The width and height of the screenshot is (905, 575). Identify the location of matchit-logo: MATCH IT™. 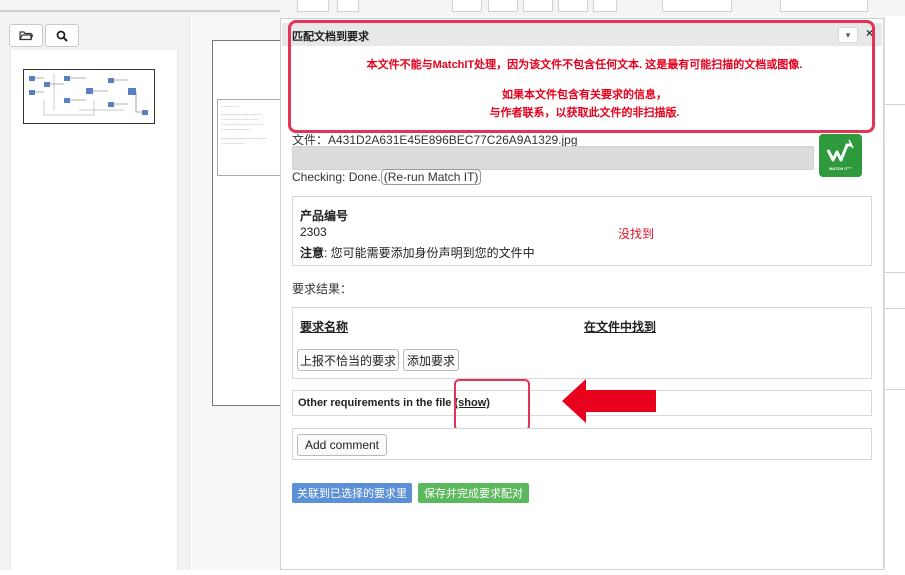
(840, 155).